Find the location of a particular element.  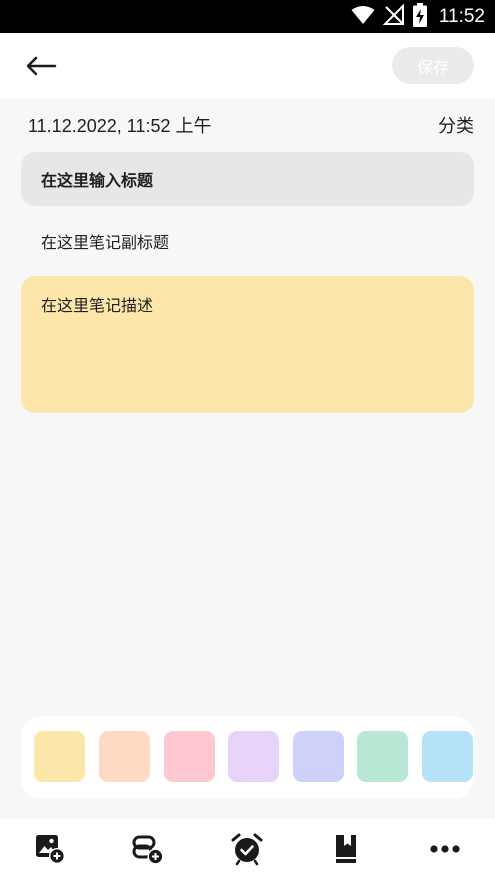

meta-row: 11.12.2022, 11:52 上午 分类 is located at coordinates (251, 125).